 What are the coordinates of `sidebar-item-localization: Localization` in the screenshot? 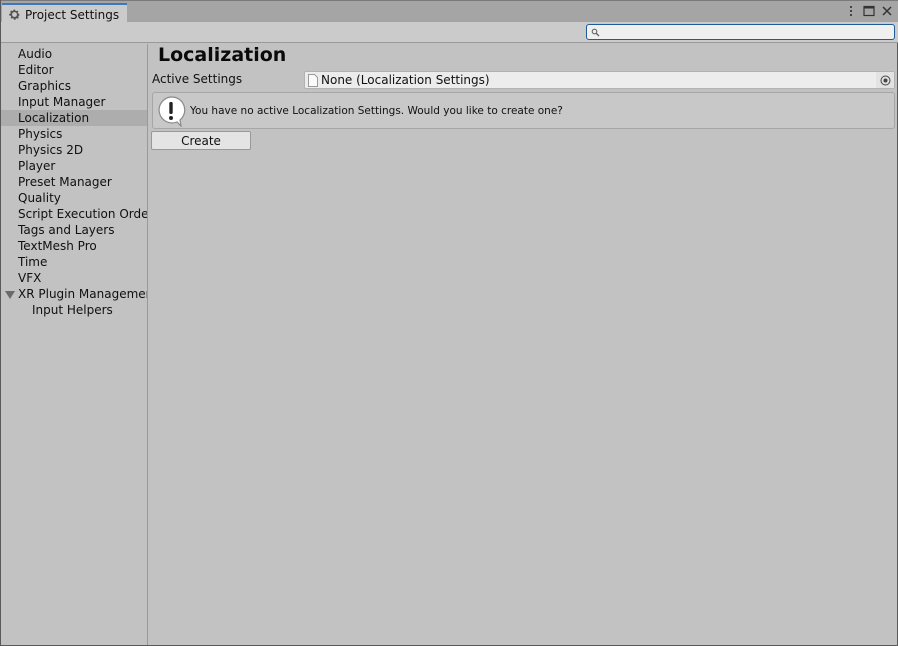 It's located at (74, 118).